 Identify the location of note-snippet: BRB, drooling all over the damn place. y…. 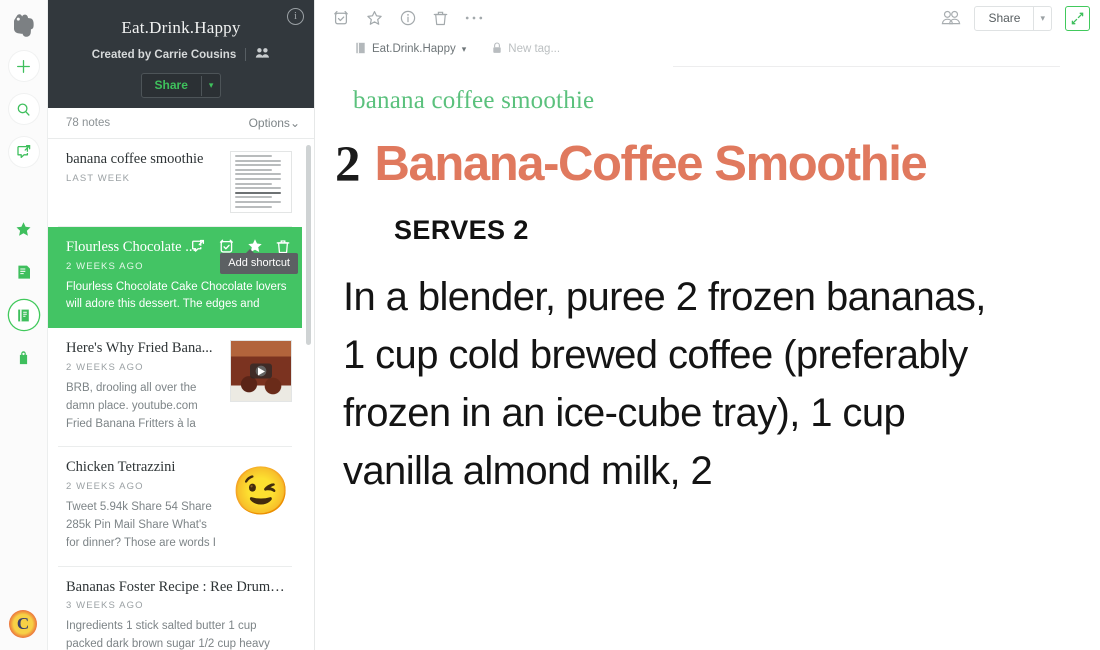
(132, 405).